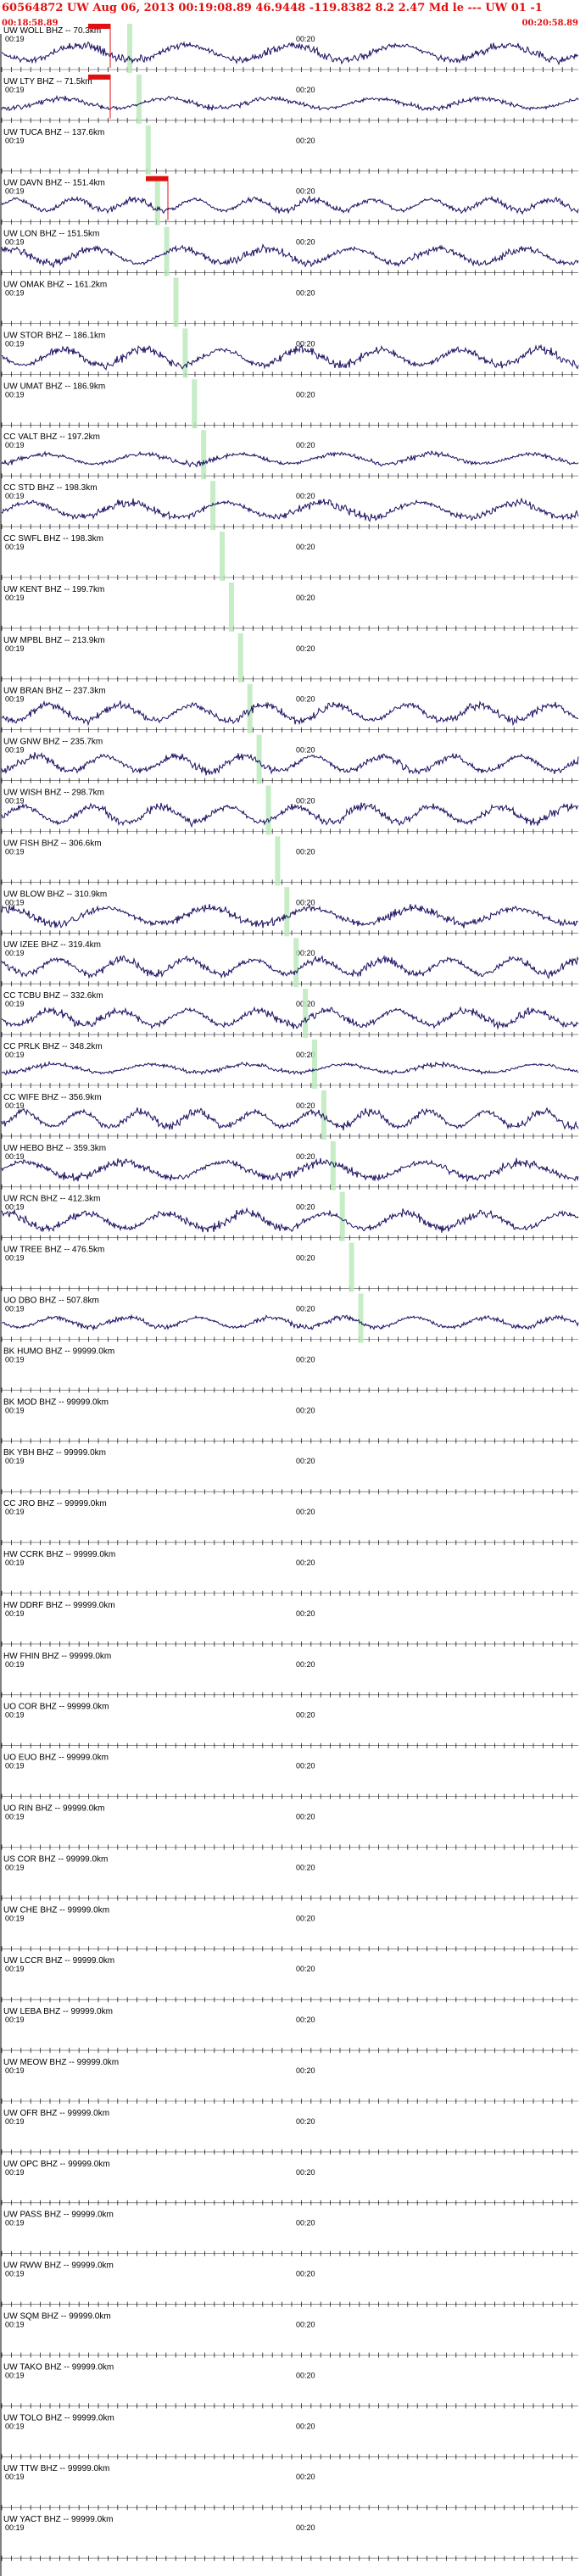 The image size is (580, 2576). Describe the element at coordinates (289, 1877) in the screenshot. I see `trace-panel: US COR BHZ -- 99999.0km00:19 00:20` at that location.